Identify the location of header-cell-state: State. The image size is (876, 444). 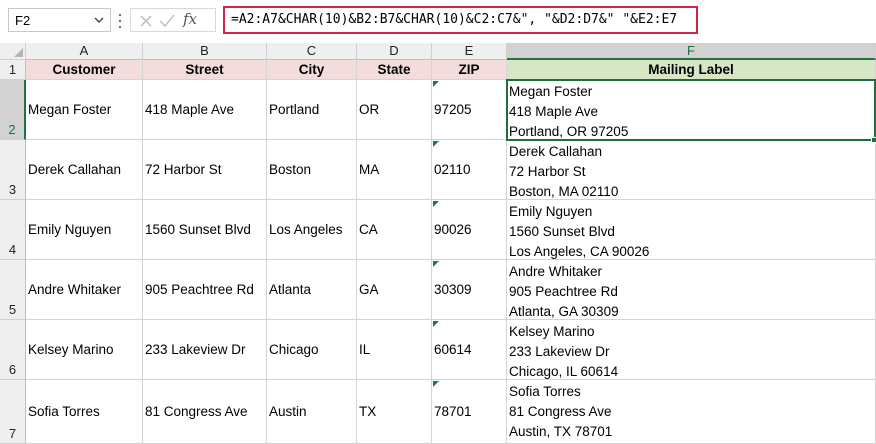
(394, 70).